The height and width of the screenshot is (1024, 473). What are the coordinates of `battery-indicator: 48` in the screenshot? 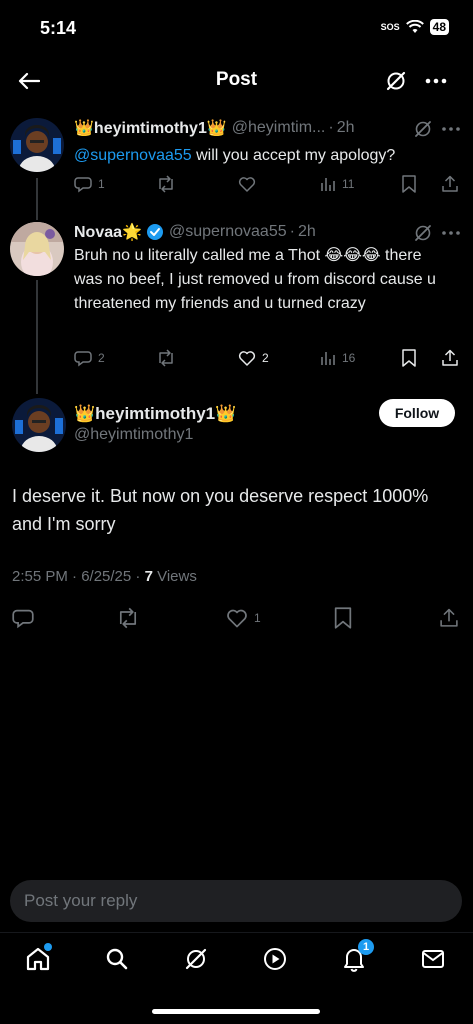 It's located at (439, 27).